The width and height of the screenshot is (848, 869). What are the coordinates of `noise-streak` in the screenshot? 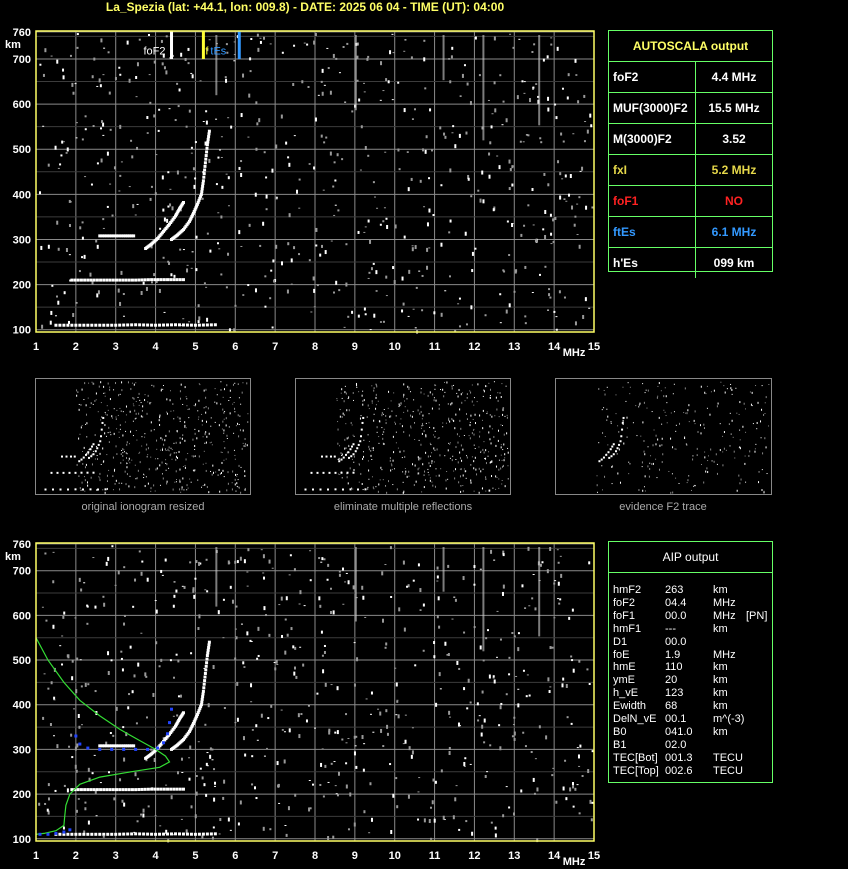 It's located at (443, 569).